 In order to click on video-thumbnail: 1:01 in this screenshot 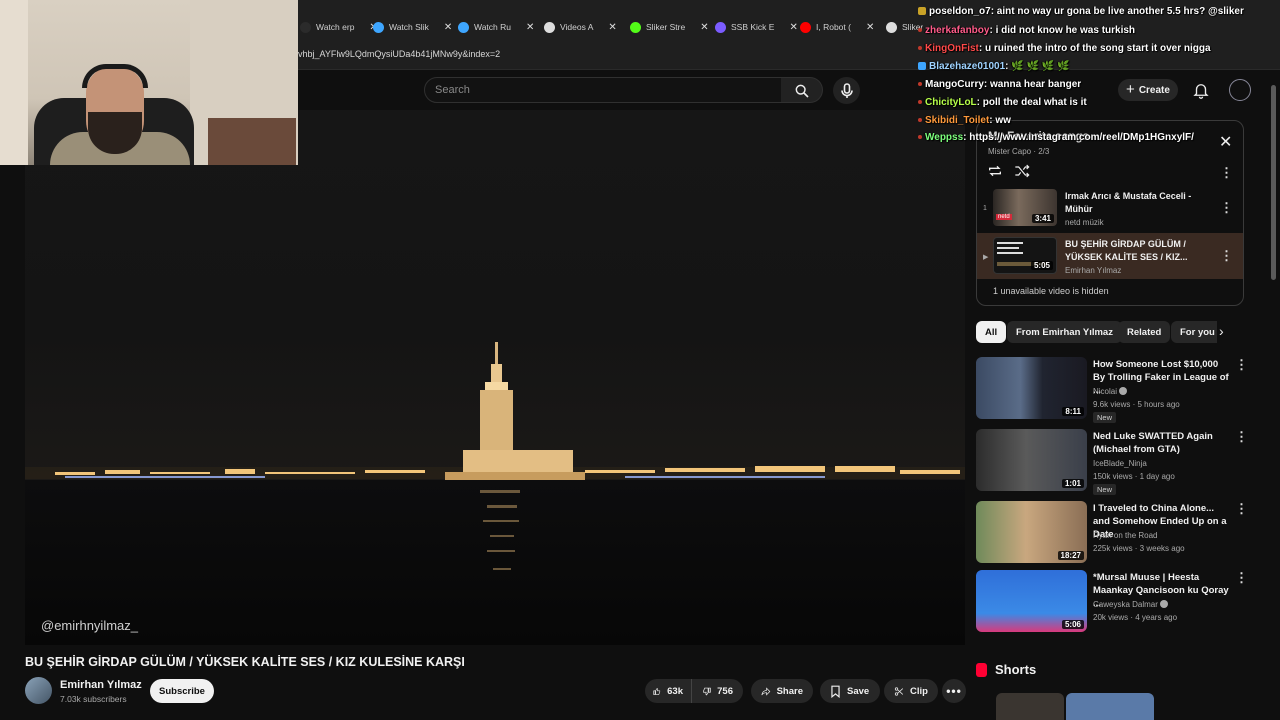, I will do `click(1031, 460)`.